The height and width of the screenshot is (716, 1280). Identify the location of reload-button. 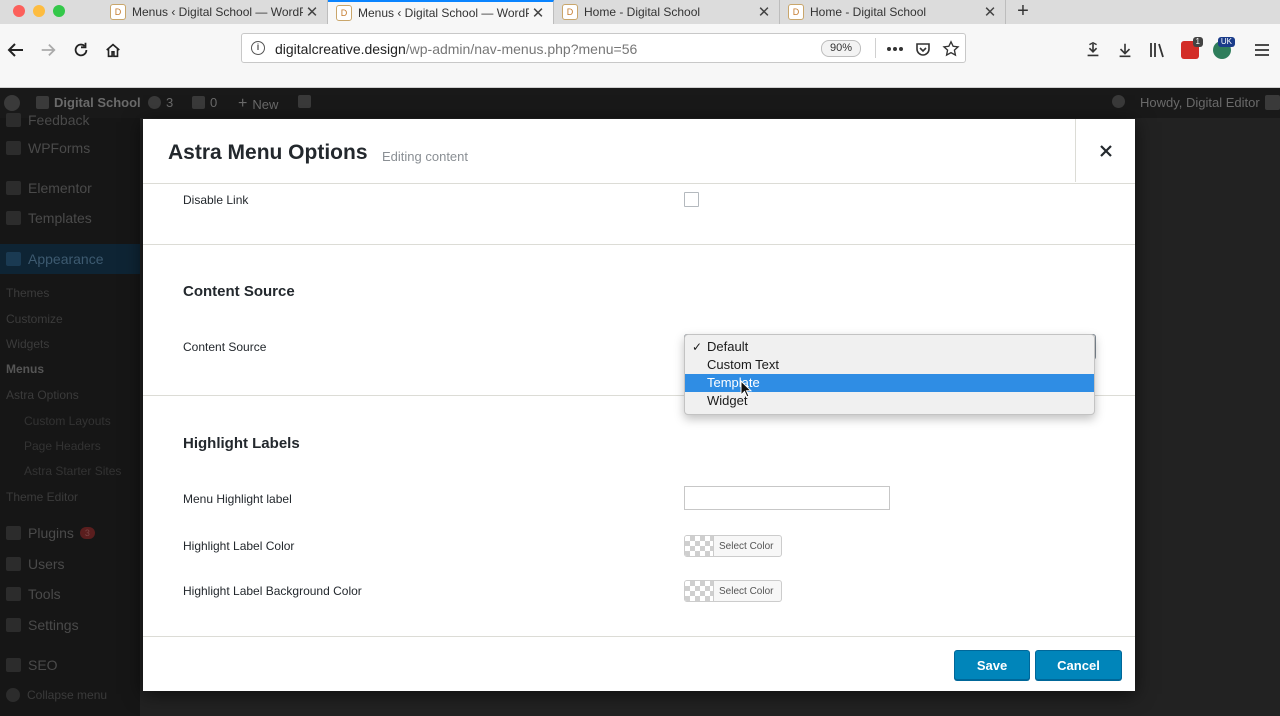
(81, 50).